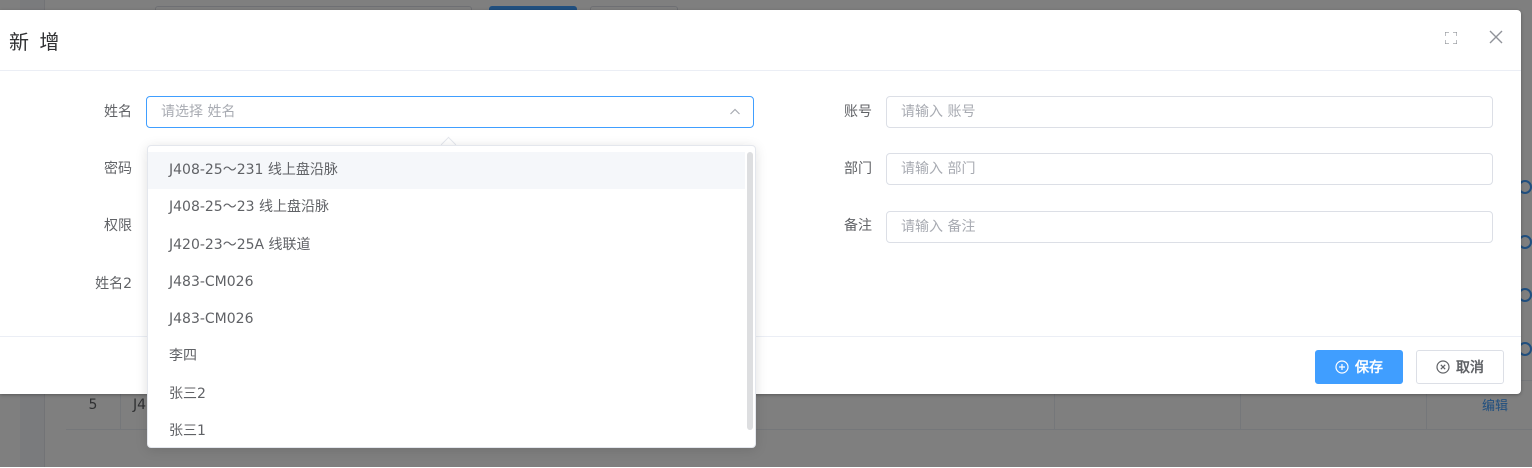 The width and height of the screenshot is (1532, 468). I want to click on account-field, so click(1189, 112).